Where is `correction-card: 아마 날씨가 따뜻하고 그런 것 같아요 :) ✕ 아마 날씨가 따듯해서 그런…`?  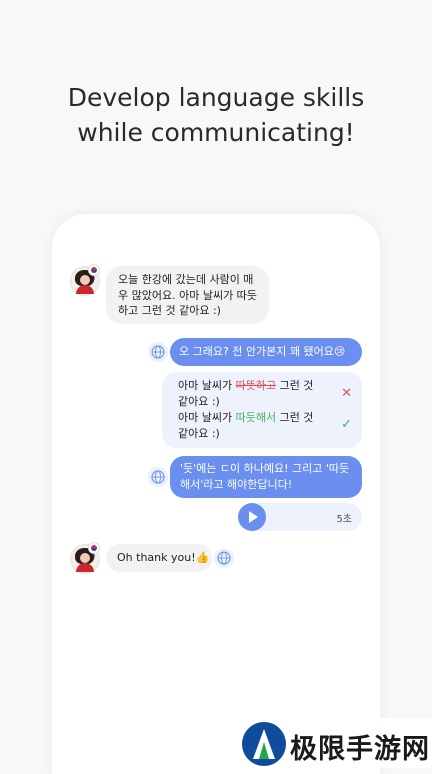 correction-card: 아마 날씨가 따뜻하고 그런 것 같아요 :) ✕ 아마 날씨가 따듯해서 그런… is located at coordinates (262, 410).